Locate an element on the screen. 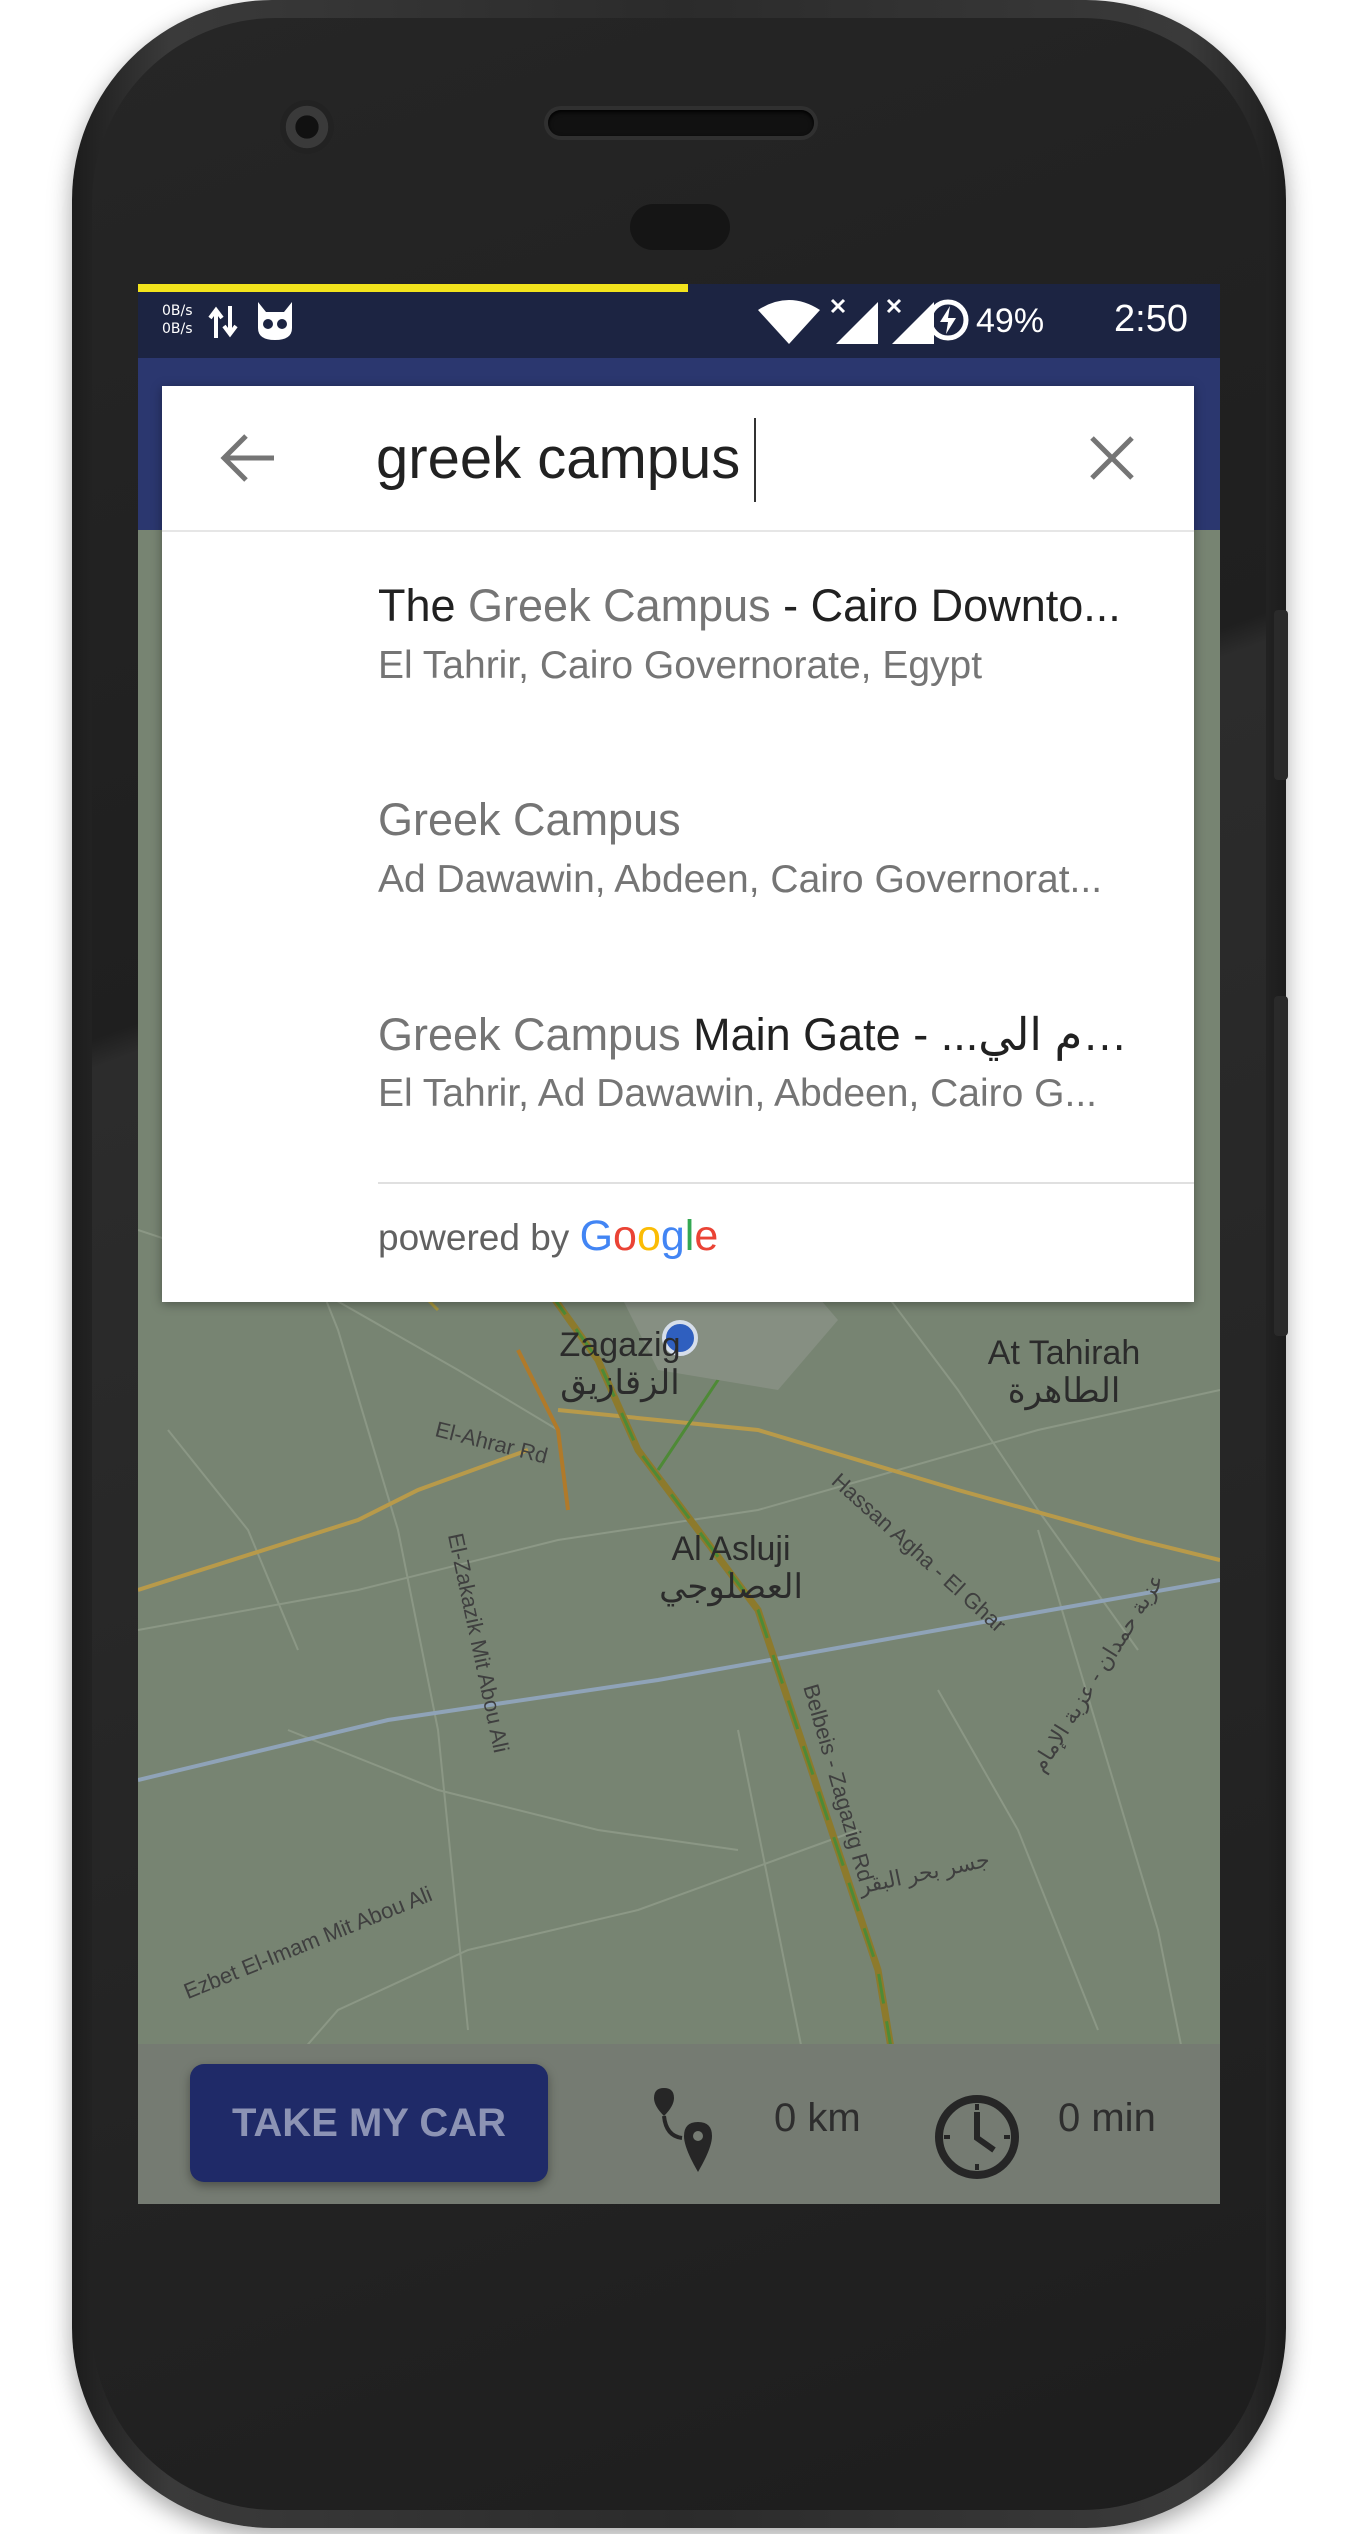 Image resolution: width=1370 pixels, height=2534 pixels. battery-charging-icon is located at coordinates (948, 322).